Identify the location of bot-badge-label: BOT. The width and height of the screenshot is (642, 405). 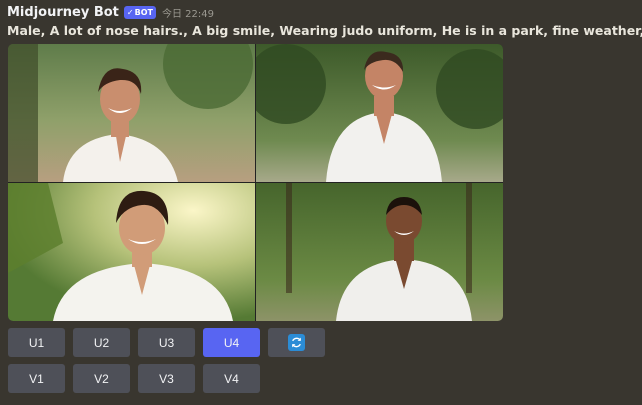
(143, 12).